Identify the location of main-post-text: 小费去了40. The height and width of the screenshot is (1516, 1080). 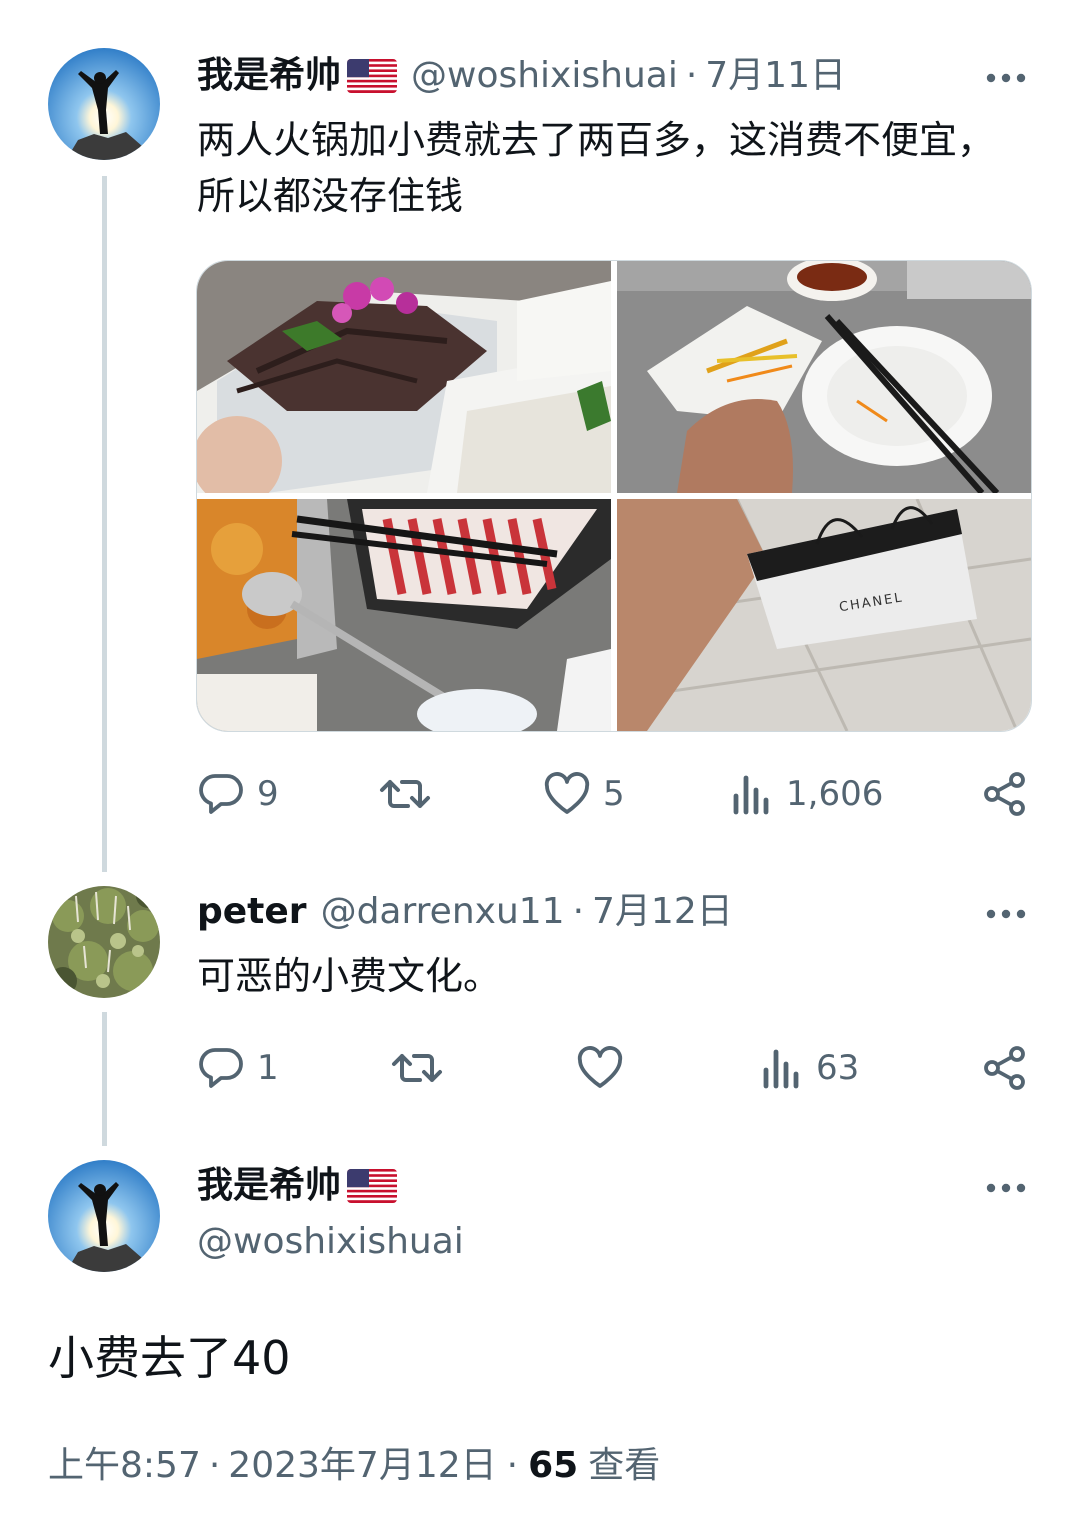
(169, 1358).